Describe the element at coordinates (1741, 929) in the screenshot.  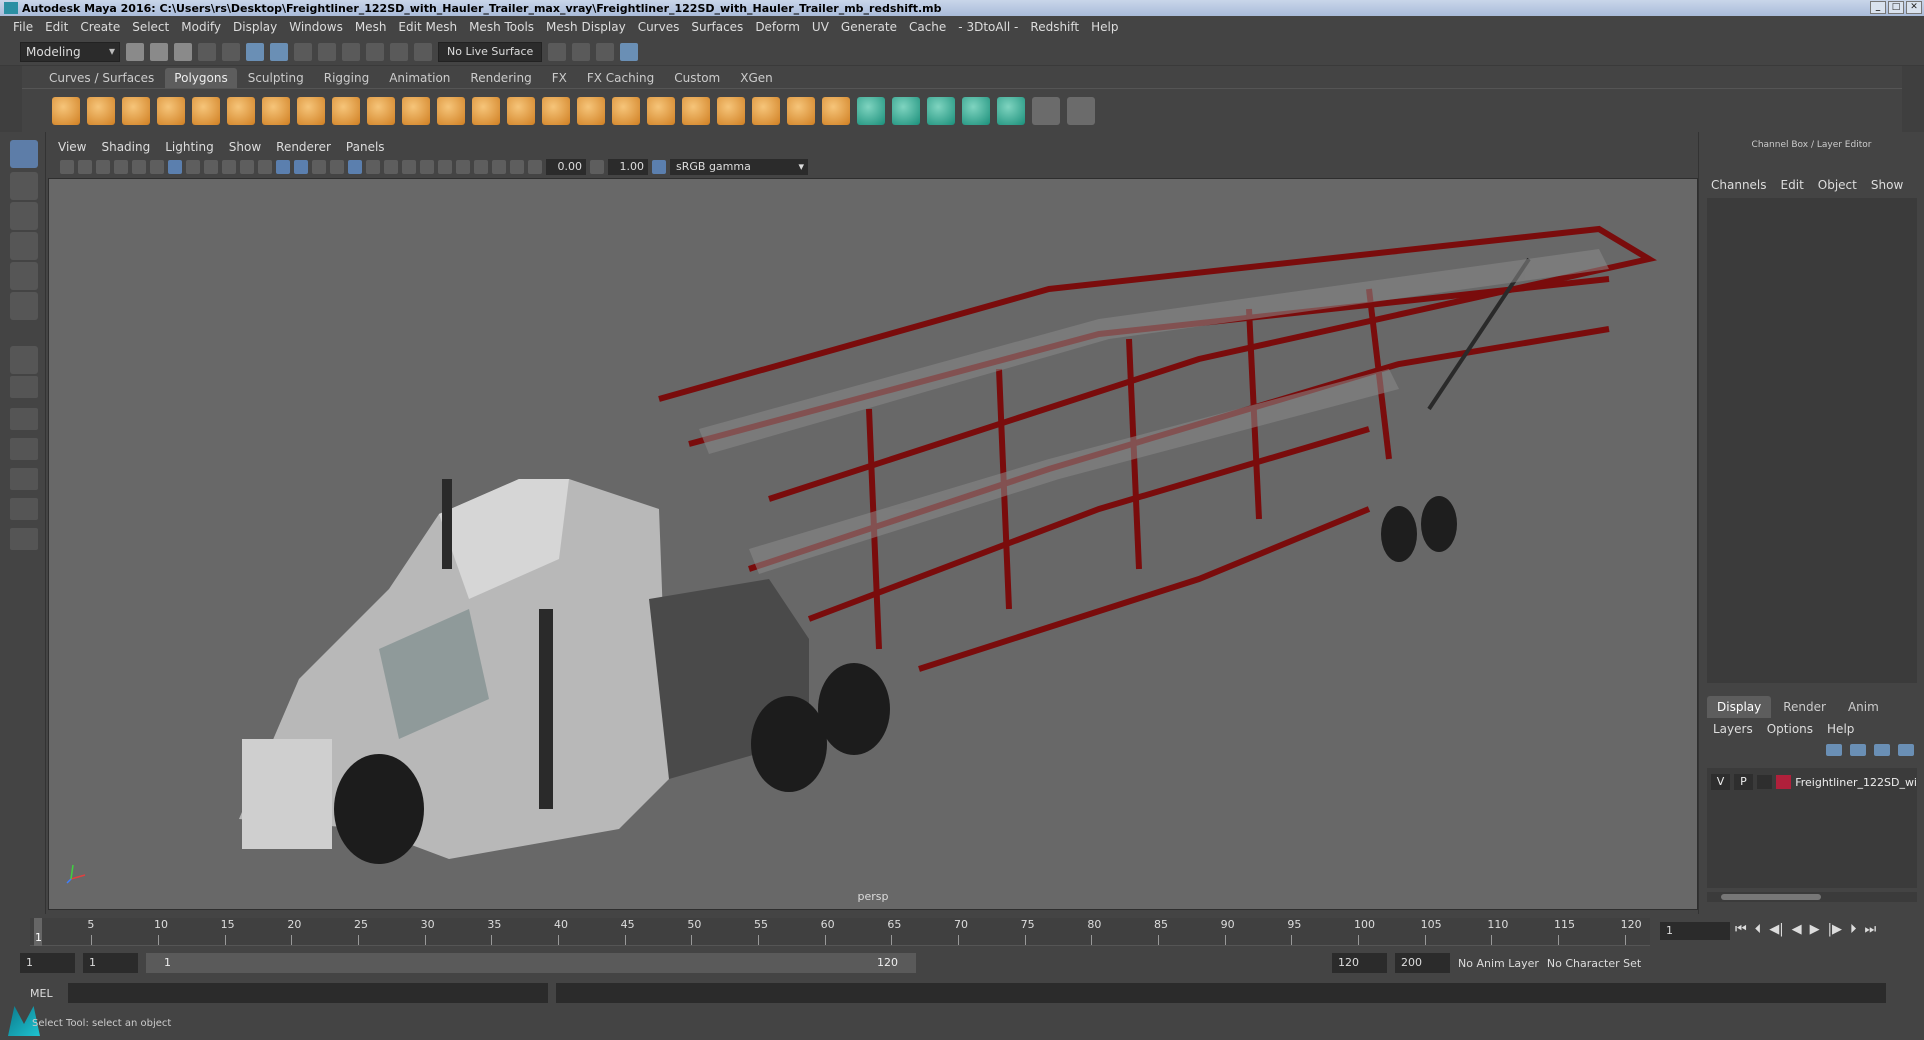
I see `go-to-start-icon: ⏮` at that location.